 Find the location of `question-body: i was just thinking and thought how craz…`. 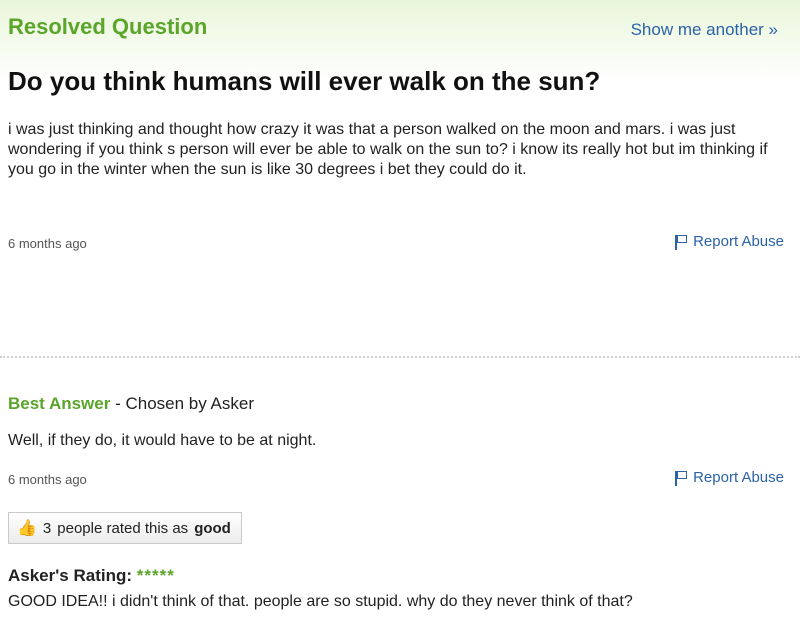

question-body: i was just thinking and thought how craz… is located at coordinates (388, 149).